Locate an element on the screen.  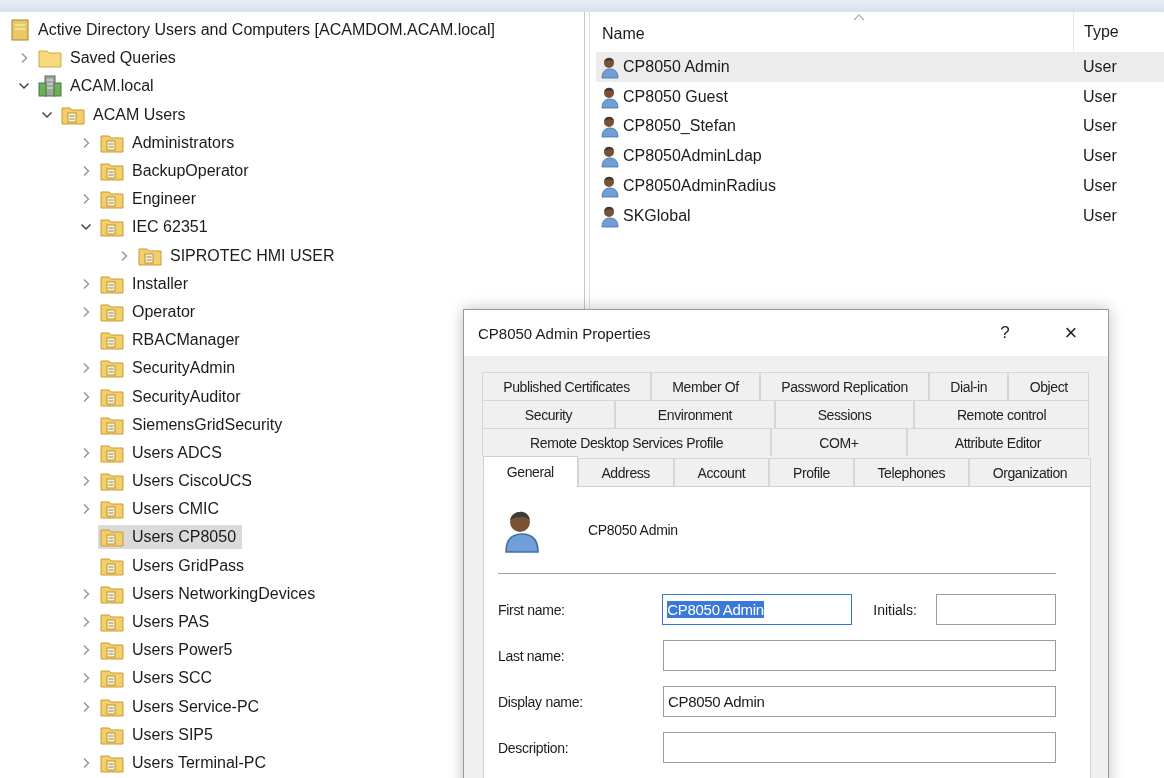
sort-caret-icon is located at coordinates (859, 17).